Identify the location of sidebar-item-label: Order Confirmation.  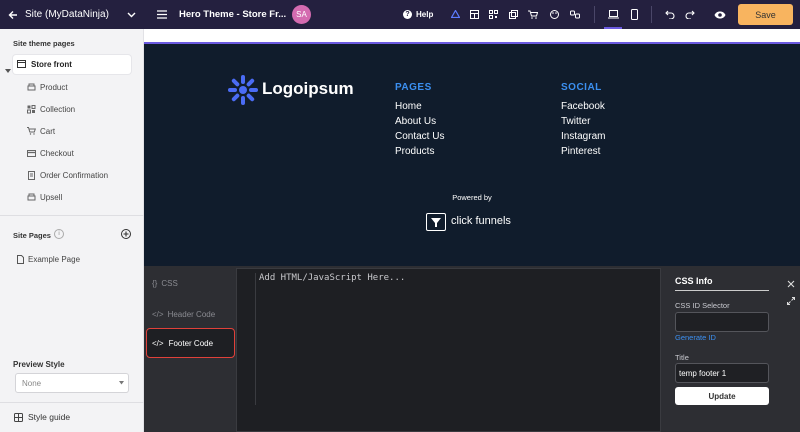
(74, 175).